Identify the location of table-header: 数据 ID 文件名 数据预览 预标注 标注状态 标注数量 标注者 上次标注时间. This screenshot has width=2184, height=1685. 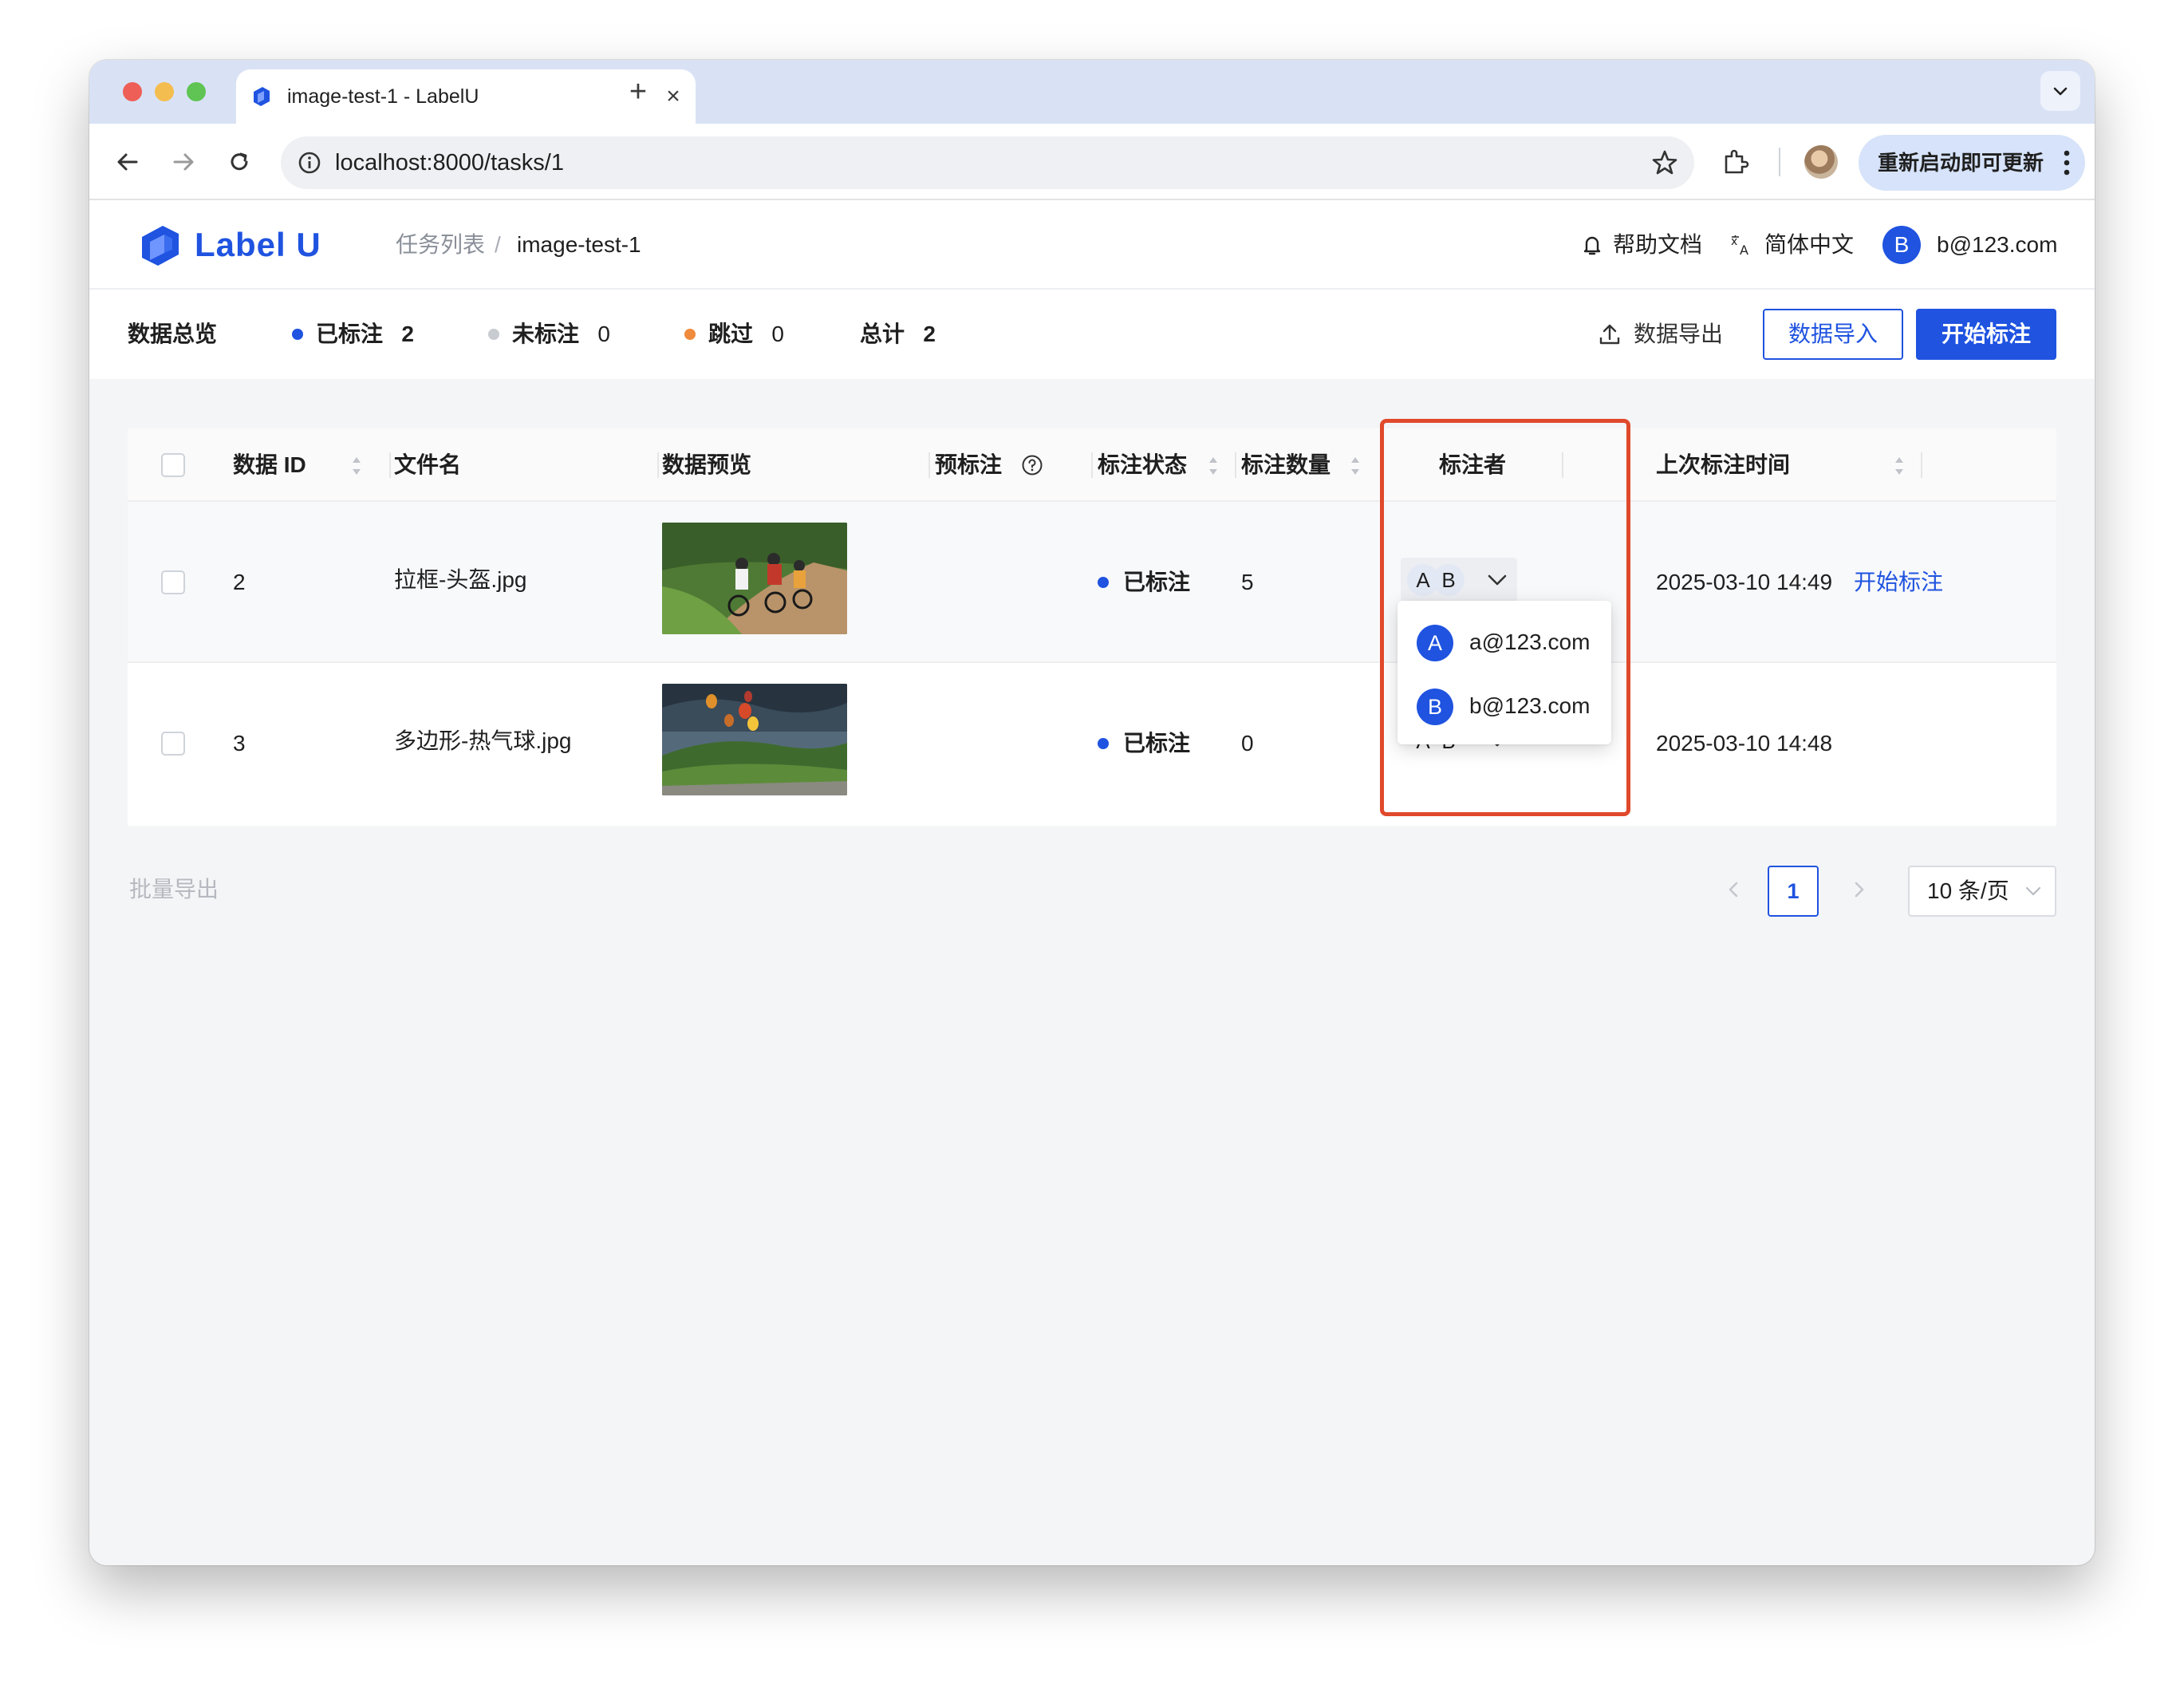
(1092, 465).